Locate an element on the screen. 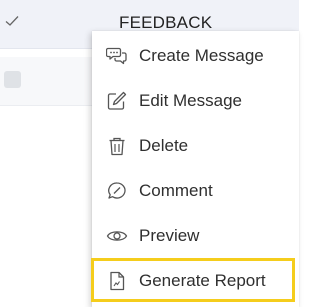 The width and height of the screenshot is (320, 307). menu-item-comment: Comment is located at coordinates (195, 191).